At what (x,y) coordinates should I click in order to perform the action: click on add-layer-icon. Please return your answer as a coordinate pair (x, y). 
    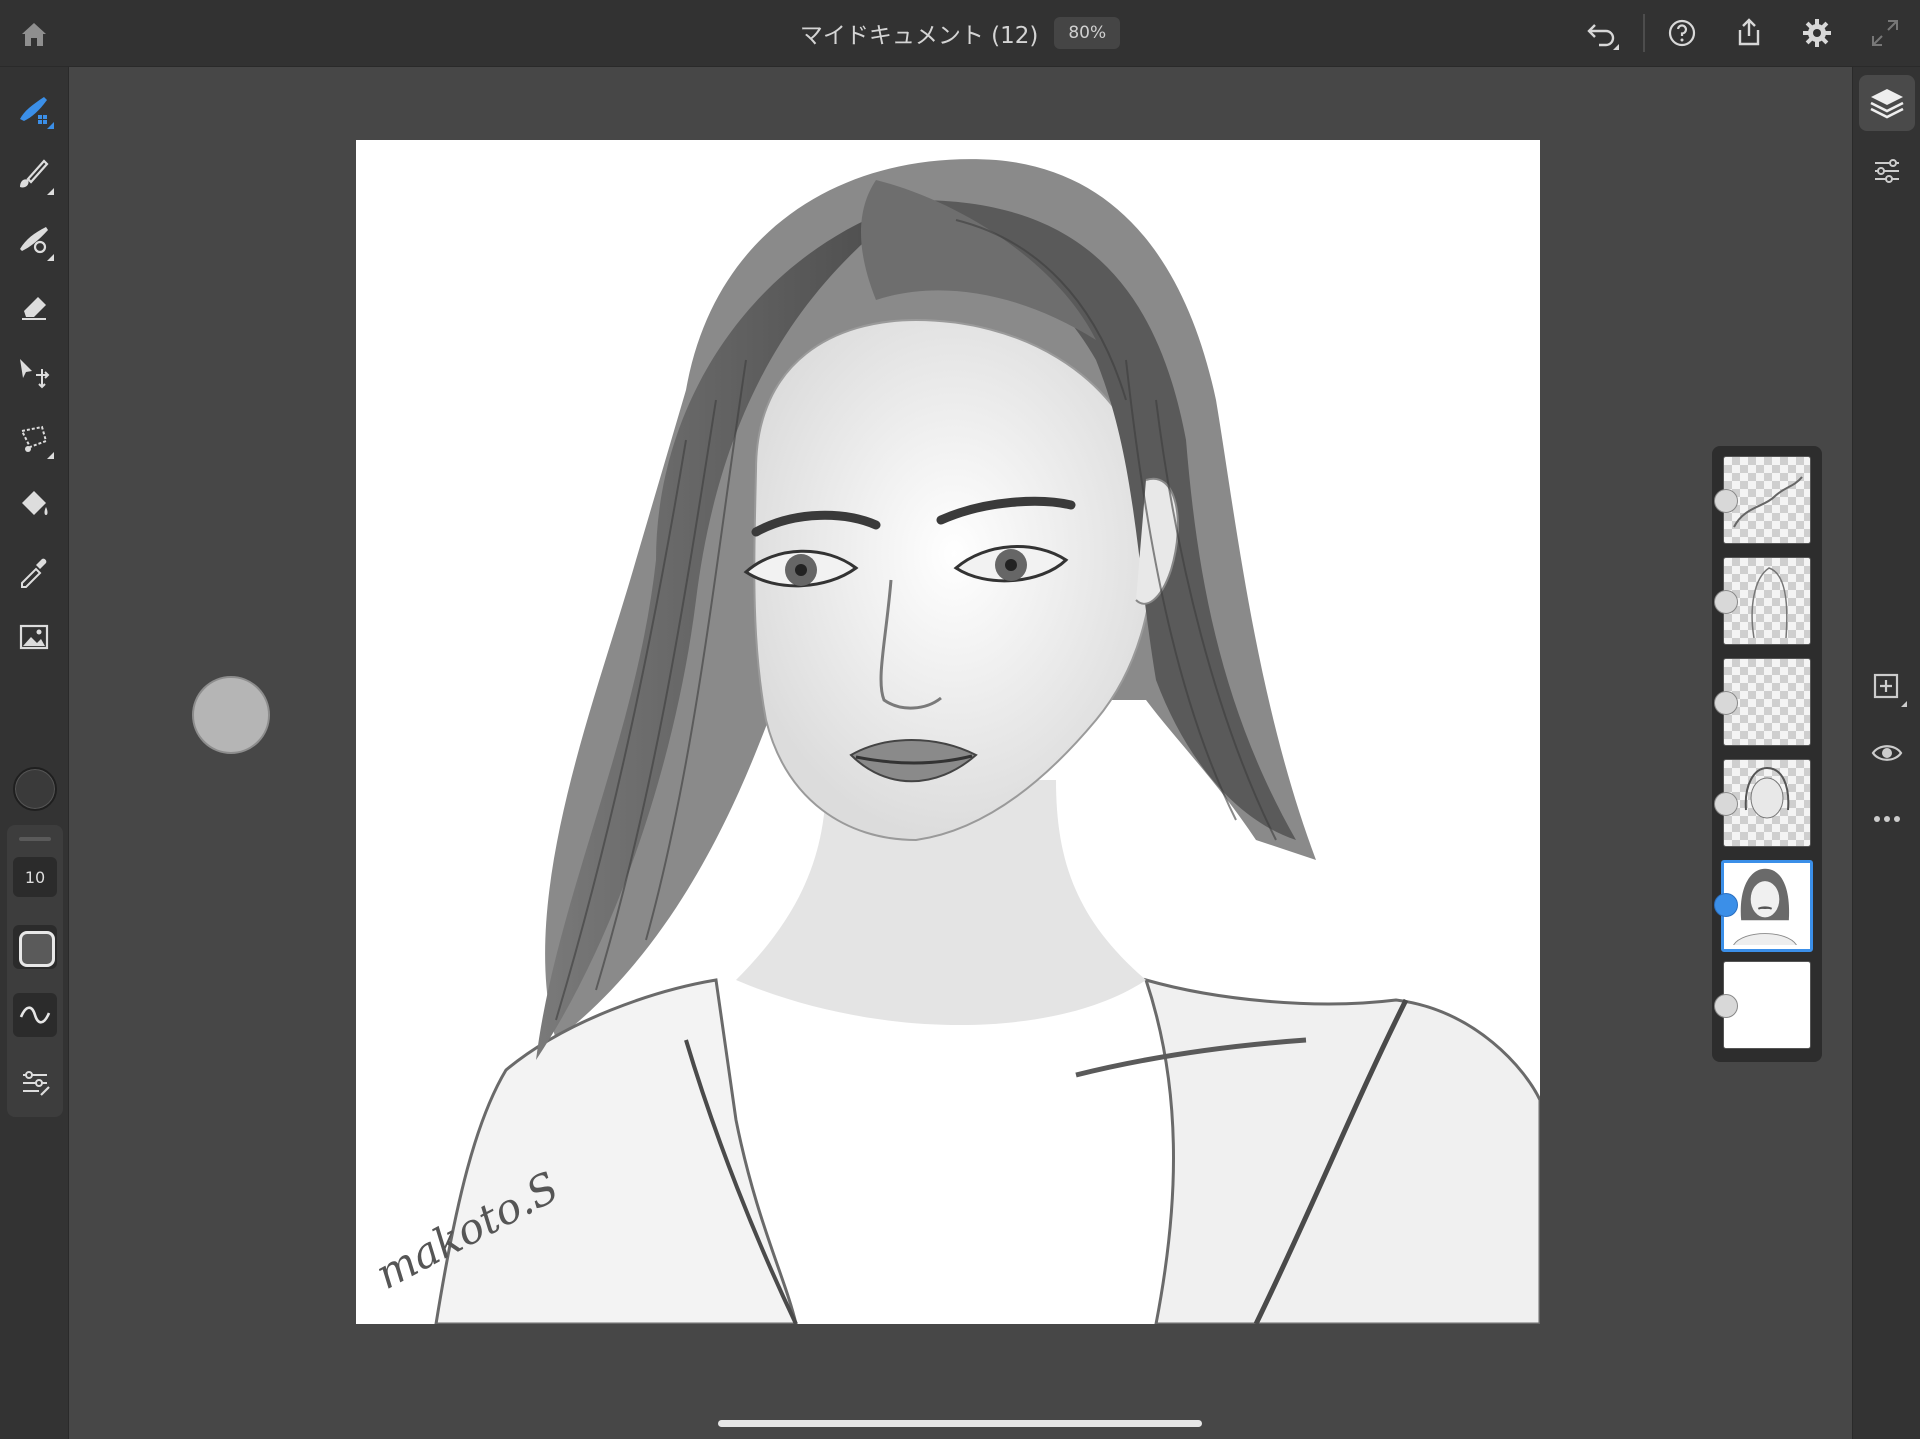
    Looking at the image, I should click on (1887, 687).